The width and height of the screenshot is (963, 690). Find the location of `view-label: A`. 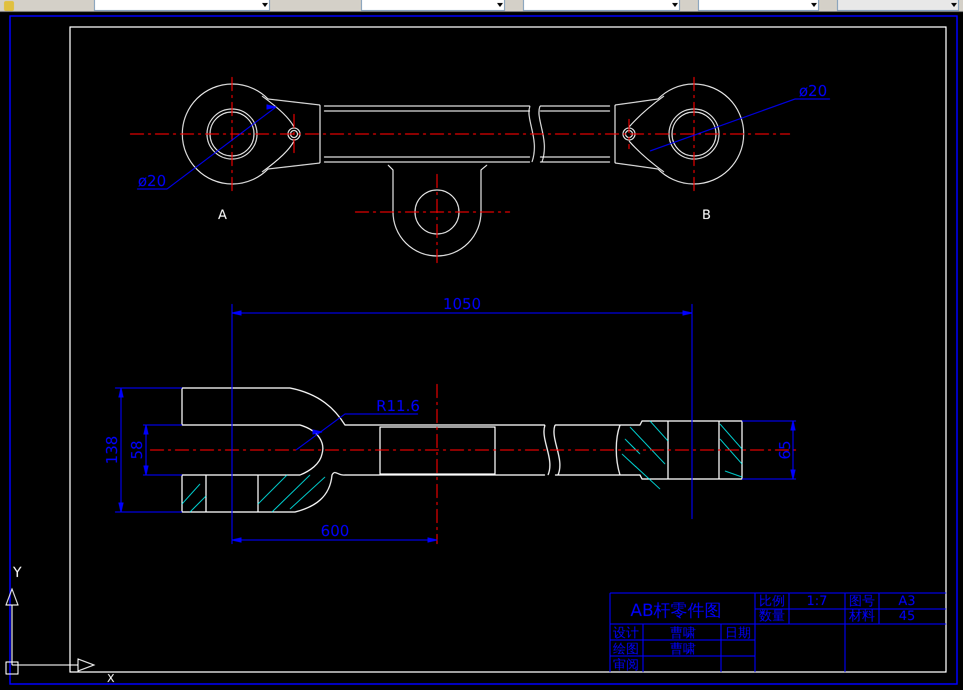

view-label: A is located at coordinates (222, 215).